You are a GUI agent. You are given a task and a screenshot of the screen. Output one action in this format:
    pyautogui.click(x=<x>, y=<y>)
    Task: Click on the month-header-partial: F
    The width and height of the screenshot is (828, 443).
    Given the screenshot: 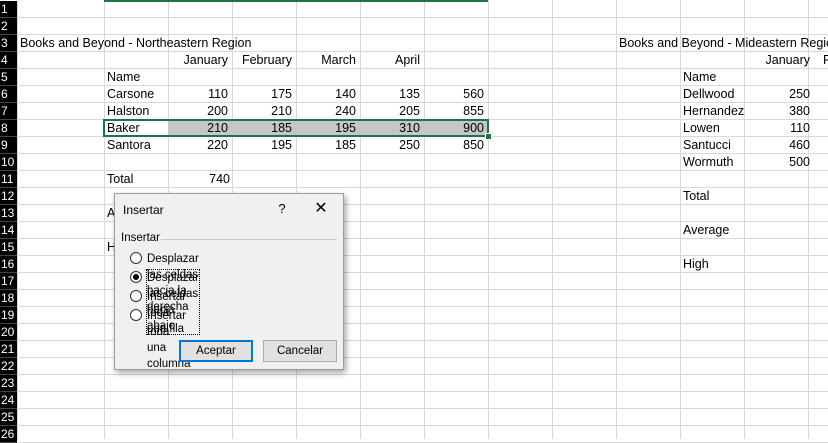 What is the action you would take?
    pyautogui.click(x=825, y=60)
    